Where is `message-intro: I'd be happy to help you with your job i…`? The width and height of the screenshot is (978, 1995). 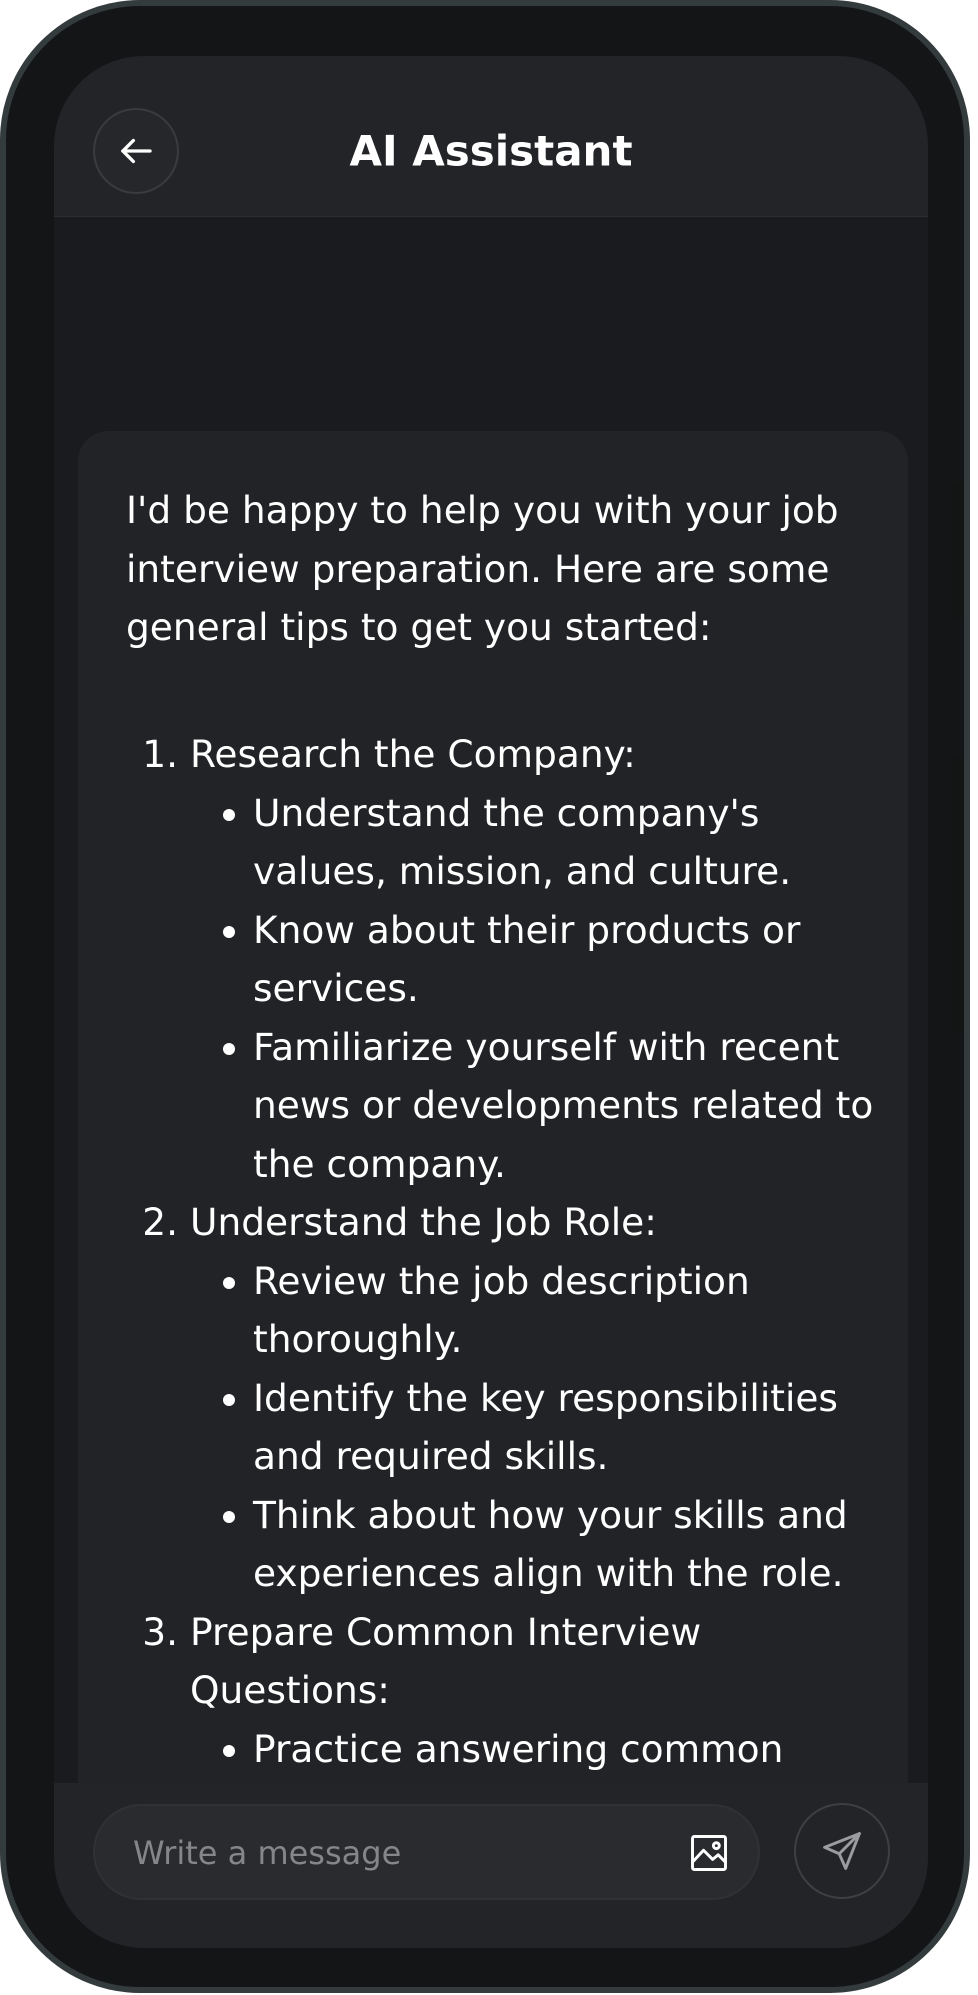 message-intro: I'd be happy to help you with your job i… is located at coordinates (482, 568).